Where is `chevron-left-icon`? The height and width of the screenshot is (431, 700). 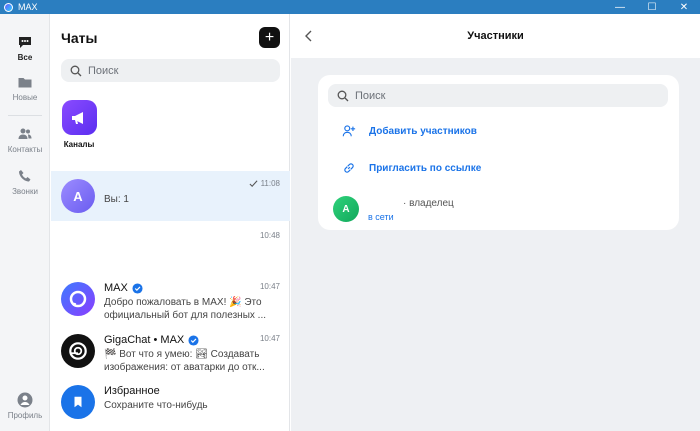
chevron-left-icon is located at coordinates (308, 36).